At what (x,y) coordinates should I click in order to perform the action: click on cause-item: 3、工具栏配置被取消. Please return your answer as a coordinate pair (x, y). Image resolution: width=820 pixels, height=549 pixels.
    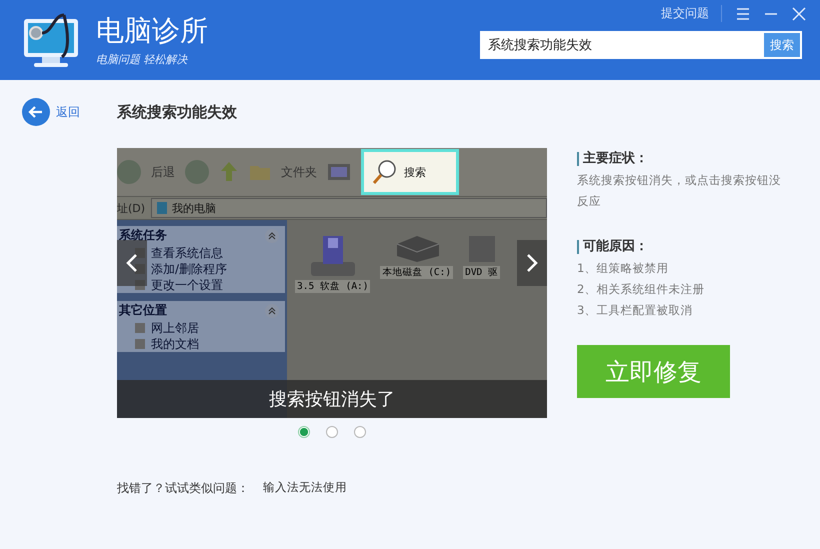
    Looking at the image, I should click on (635, 310).